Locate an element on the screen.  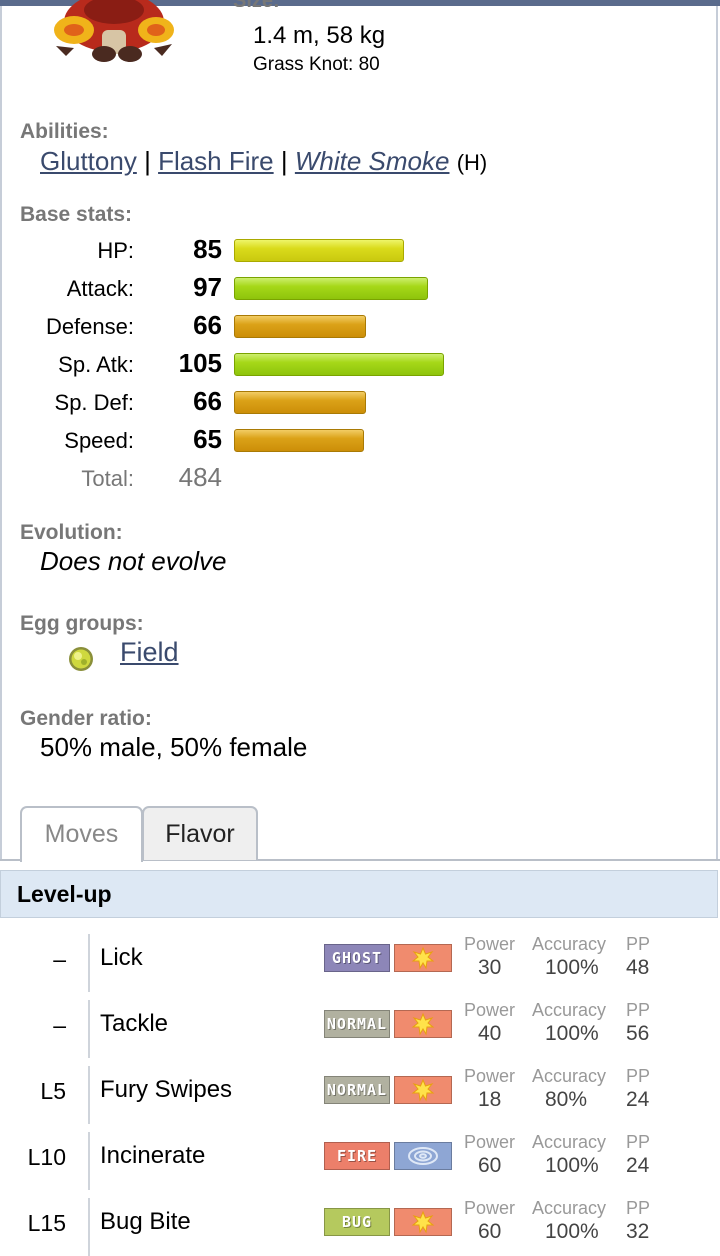
move-pp: 32 is located at coordinates (638, 1231).